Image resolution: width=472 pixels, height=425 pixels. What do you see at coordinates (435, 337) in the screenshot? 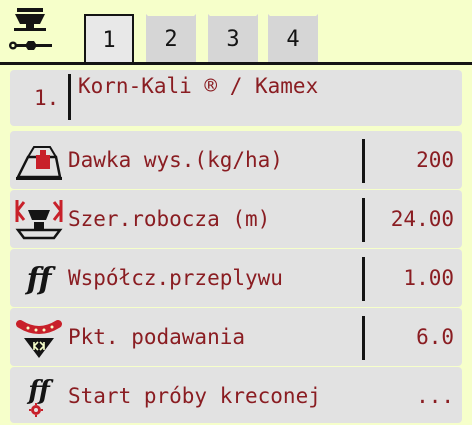
I see `feed-point-value: 6.0` at bounding box center [435, 337].